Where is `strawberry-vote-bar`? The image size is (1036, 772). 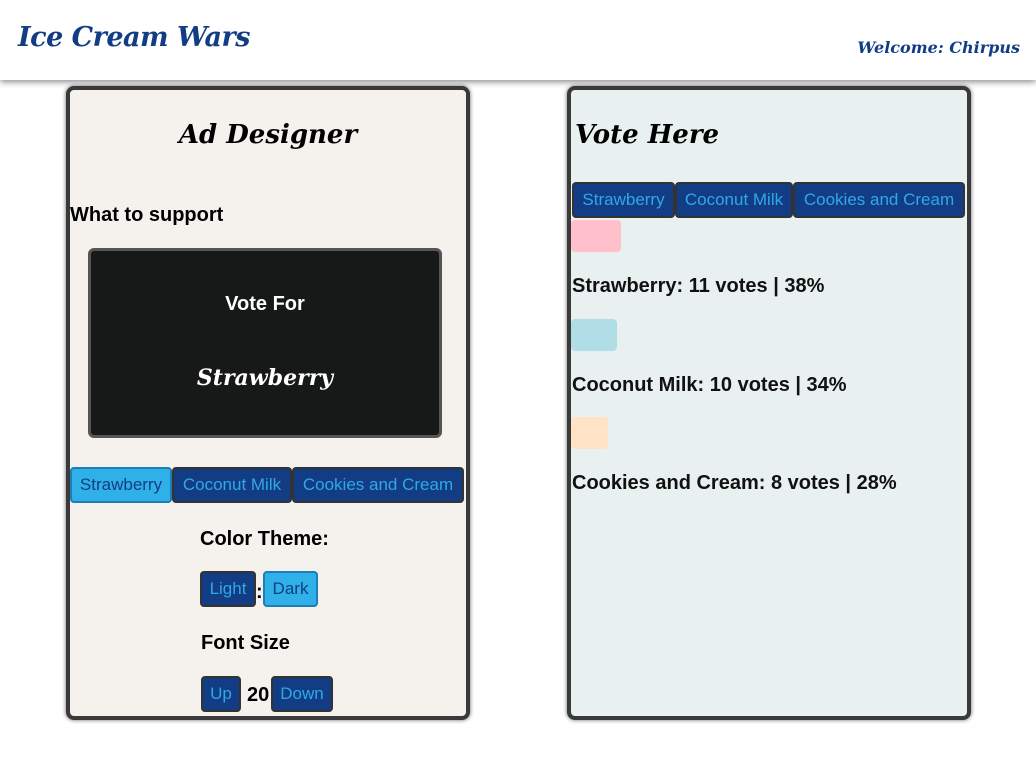
strawberry-vote-bar is located at coordinates (596, 236).